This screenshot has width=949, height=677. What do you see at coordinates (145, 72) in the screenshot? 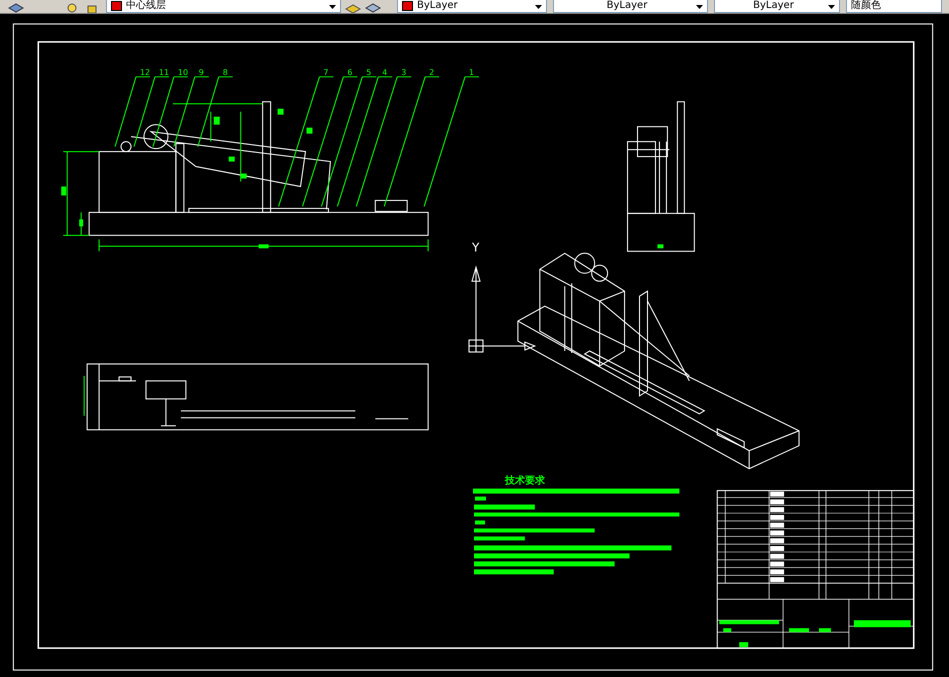
I see `part-number-label: 12` at bounding box center [145, 72].